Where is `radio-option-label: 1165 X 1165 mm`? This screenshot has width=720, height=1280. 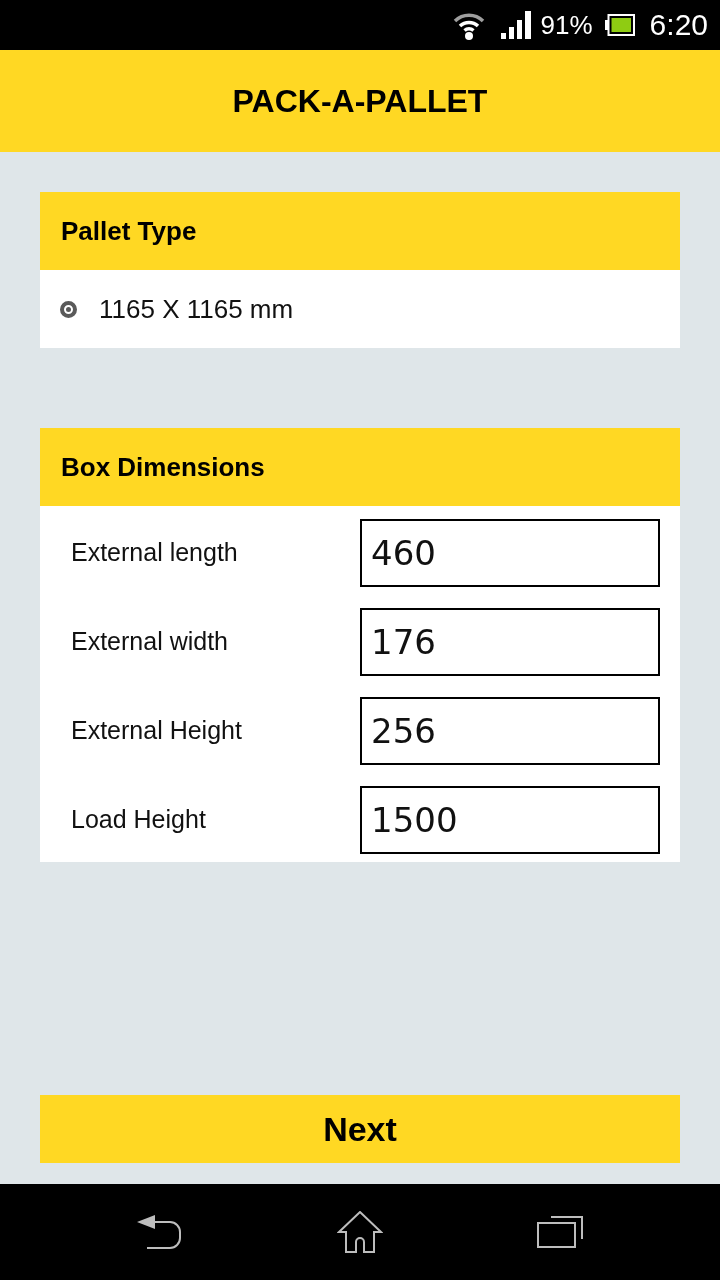 radio-option-label: 1165 X 1165 mm is located at coordinates (196, 309).